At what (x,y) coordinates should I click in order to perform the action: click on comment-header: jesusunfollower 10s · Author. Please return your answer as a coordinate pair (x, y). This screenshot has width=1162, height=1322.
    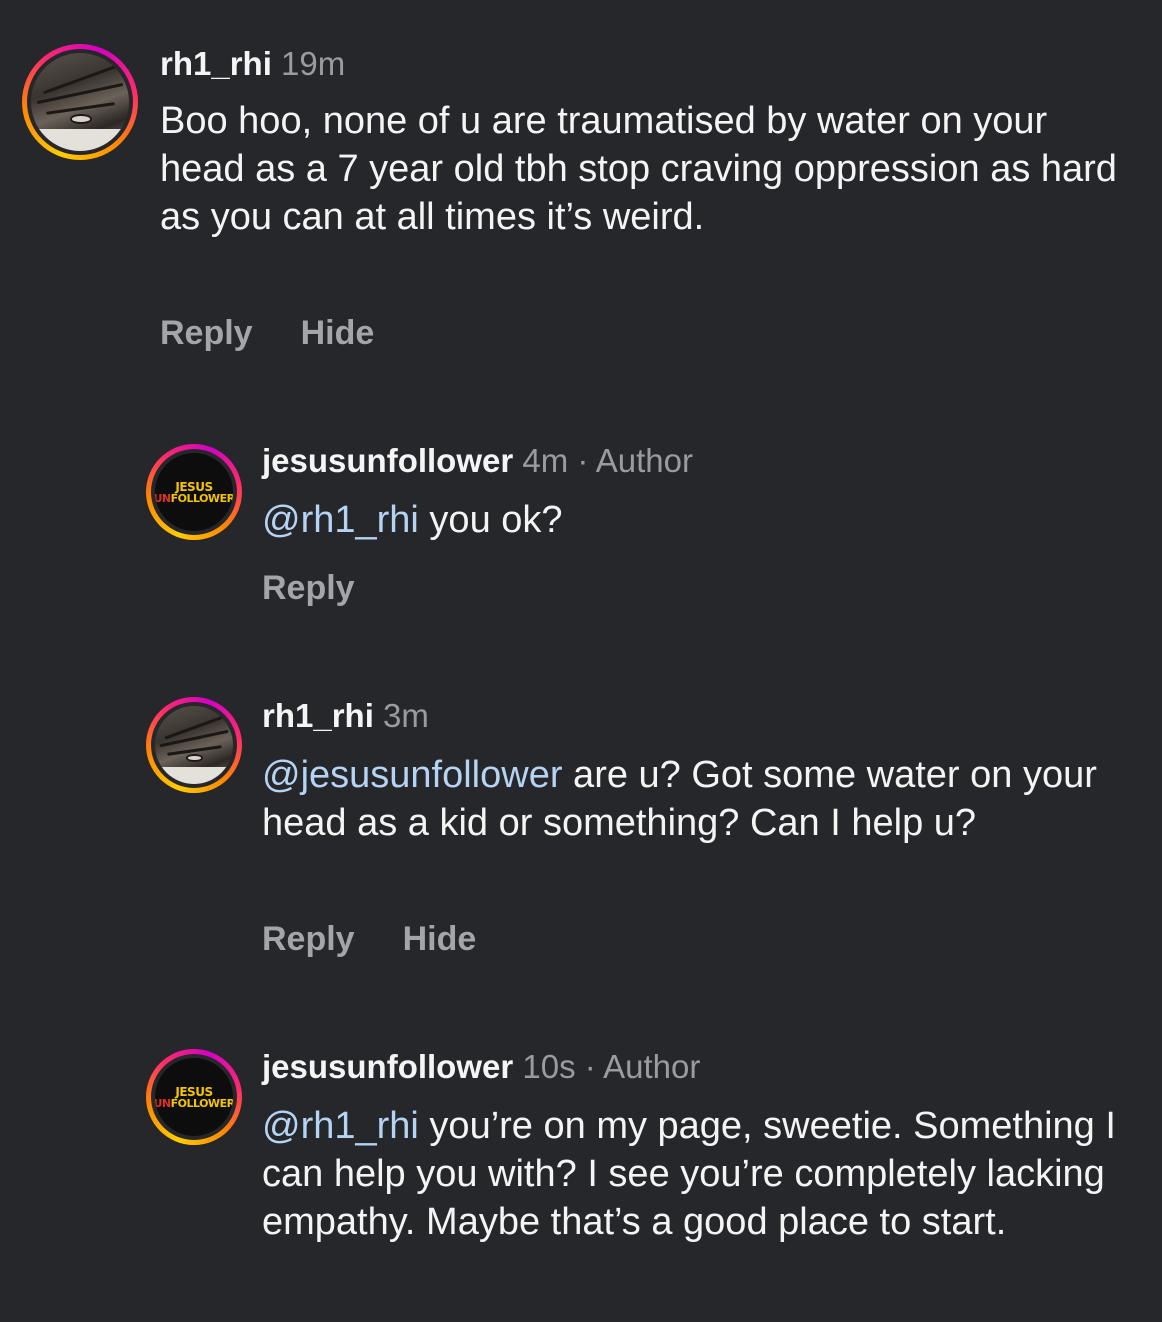
    Looking at the image, I should click on (481, 1067).